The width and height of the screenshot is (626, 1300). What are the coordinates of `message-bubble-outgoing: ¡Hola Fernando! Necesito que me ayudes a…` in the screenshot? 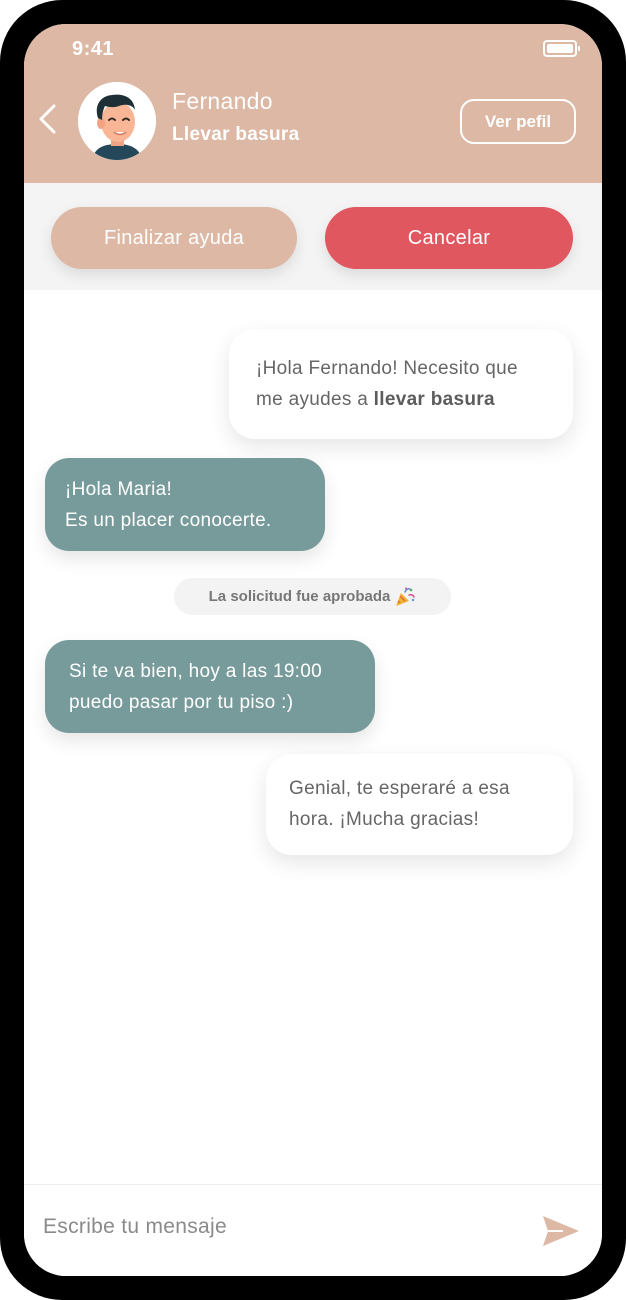 It's located at (401, 384).